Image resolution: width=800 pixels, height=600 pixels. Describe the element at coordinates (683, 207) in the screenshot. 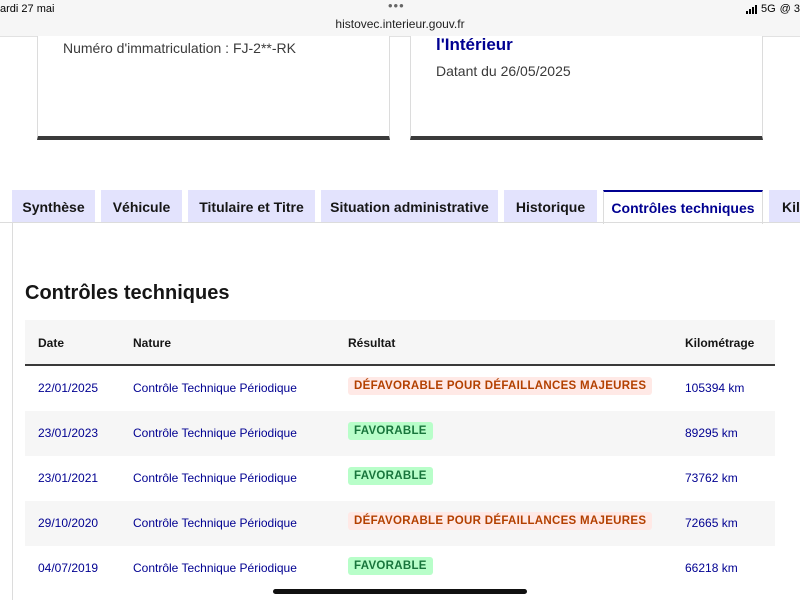

I see `tab-controles-techniques: Contrôles techniques` at that location.